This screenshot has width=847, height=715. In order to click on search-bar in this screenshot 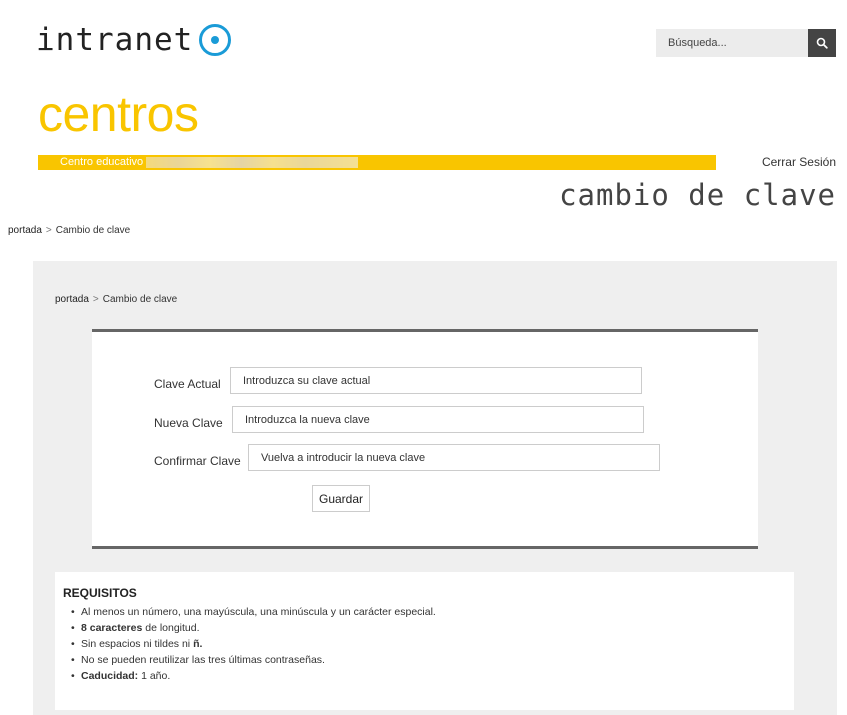, I will do `click(746, 43)`.